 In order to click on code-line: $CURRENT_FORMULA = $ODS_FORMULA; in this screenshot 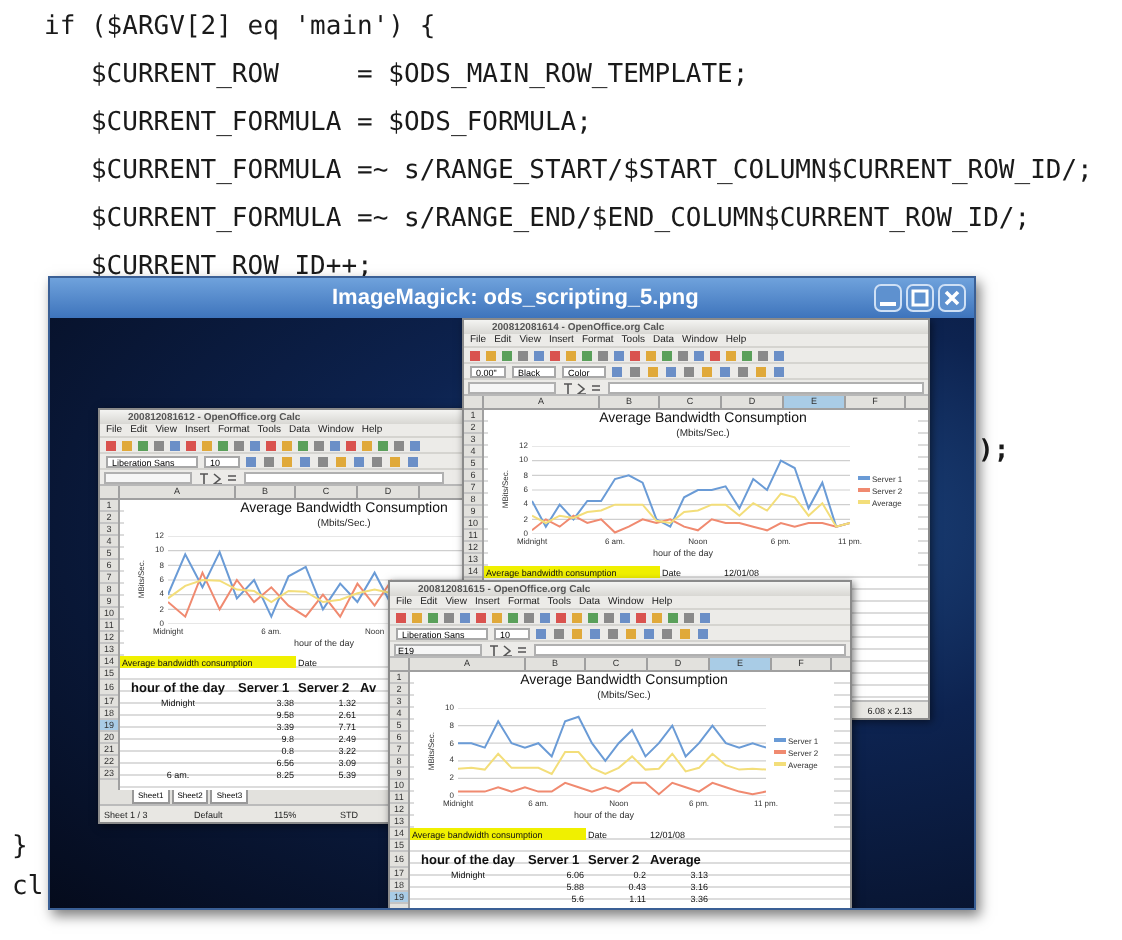, I will do `click(340, 124)`.